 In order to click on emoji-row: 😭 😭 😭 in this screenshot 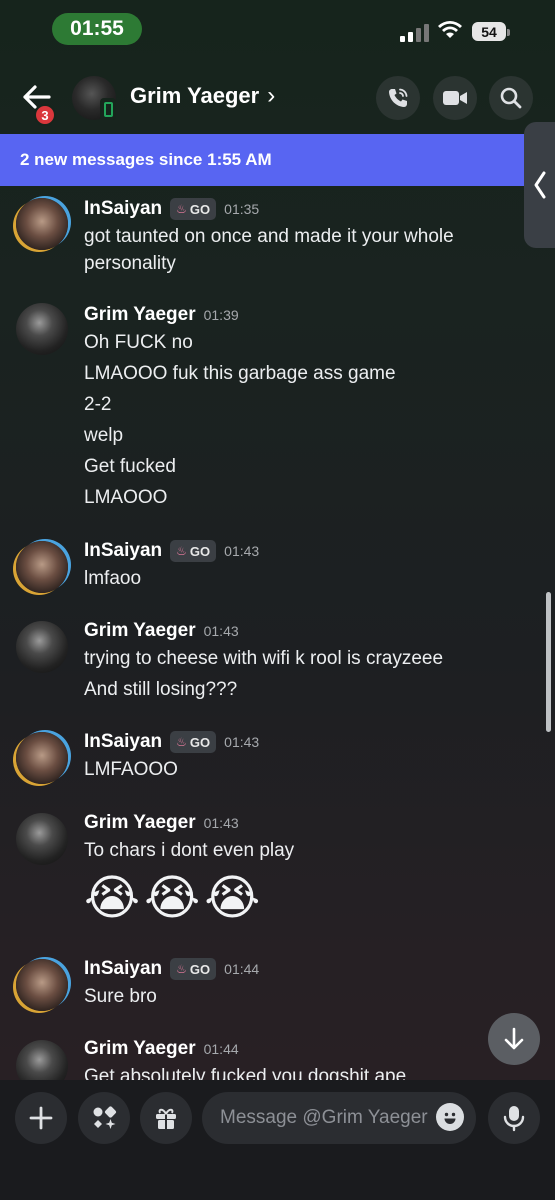, I will do `click(172, 899)`.